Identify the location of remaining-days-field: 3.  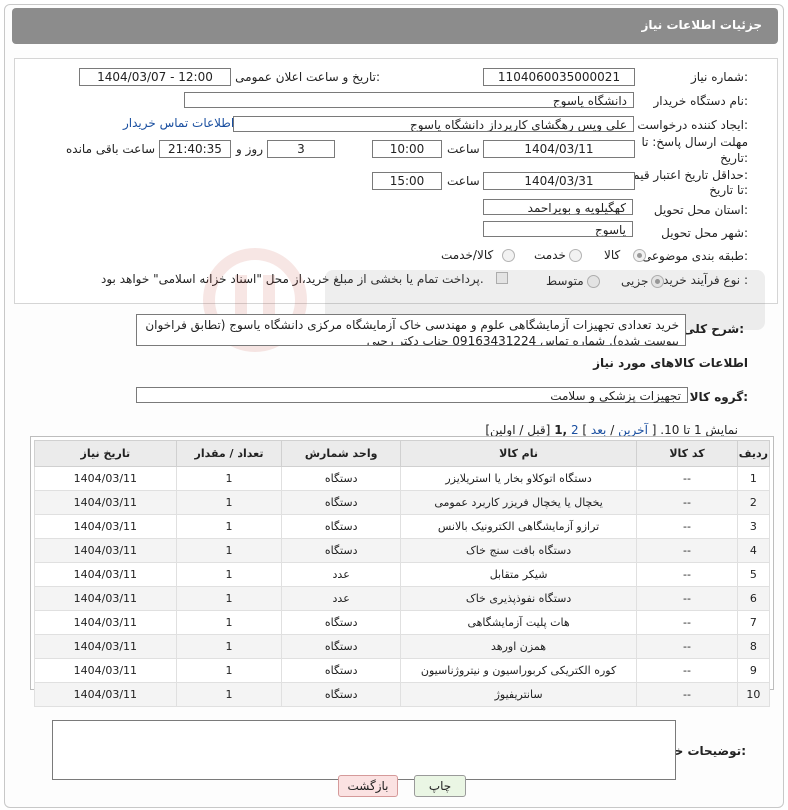
(301, 149).